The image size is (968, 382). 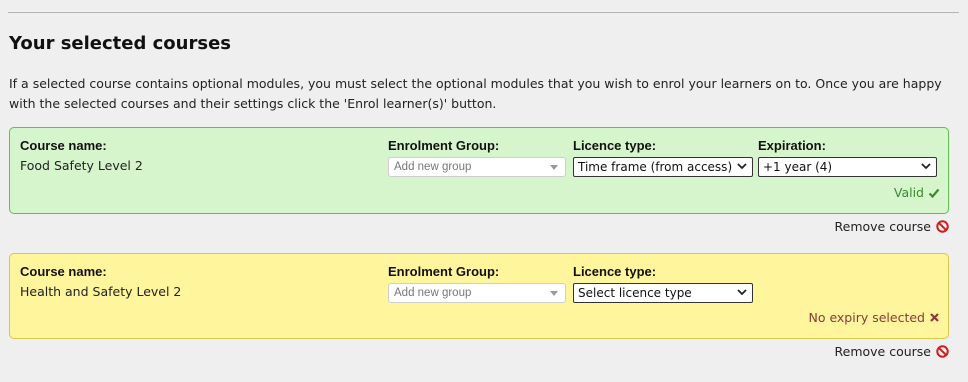 What do you see at coordinates (934, 193) in the screenshot?
I see `check-icon` at bounding box center [934, 193].